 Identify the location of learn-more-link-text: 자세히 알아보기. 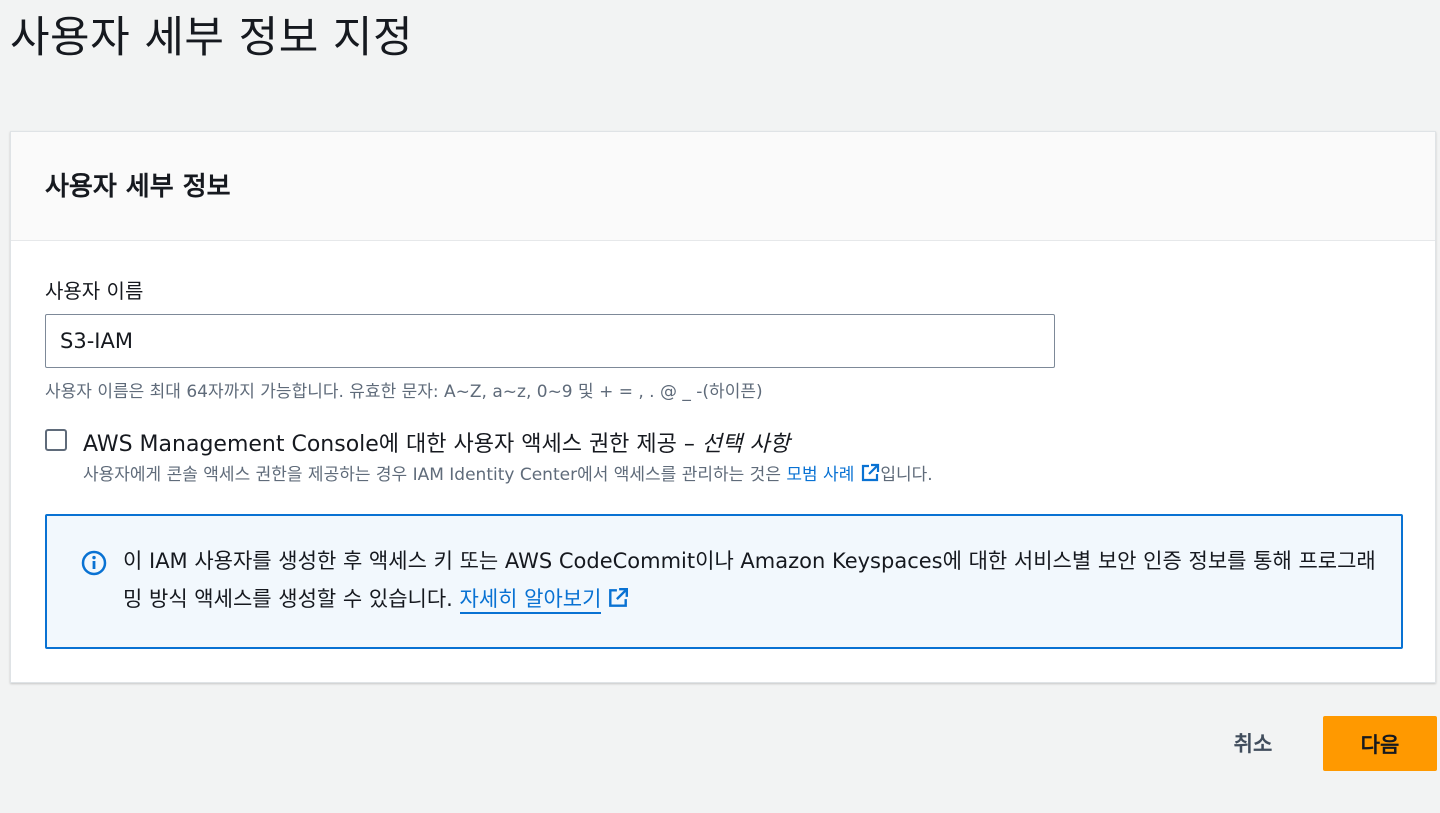
(530, 599).